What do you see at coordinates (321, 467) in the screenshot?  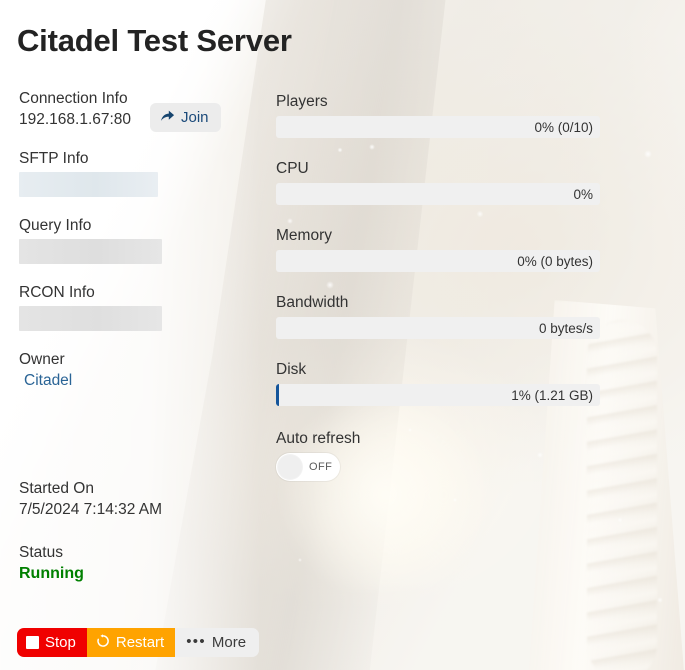 I see `auto-refresh-state: OFF` at bounding box center [321, 467].